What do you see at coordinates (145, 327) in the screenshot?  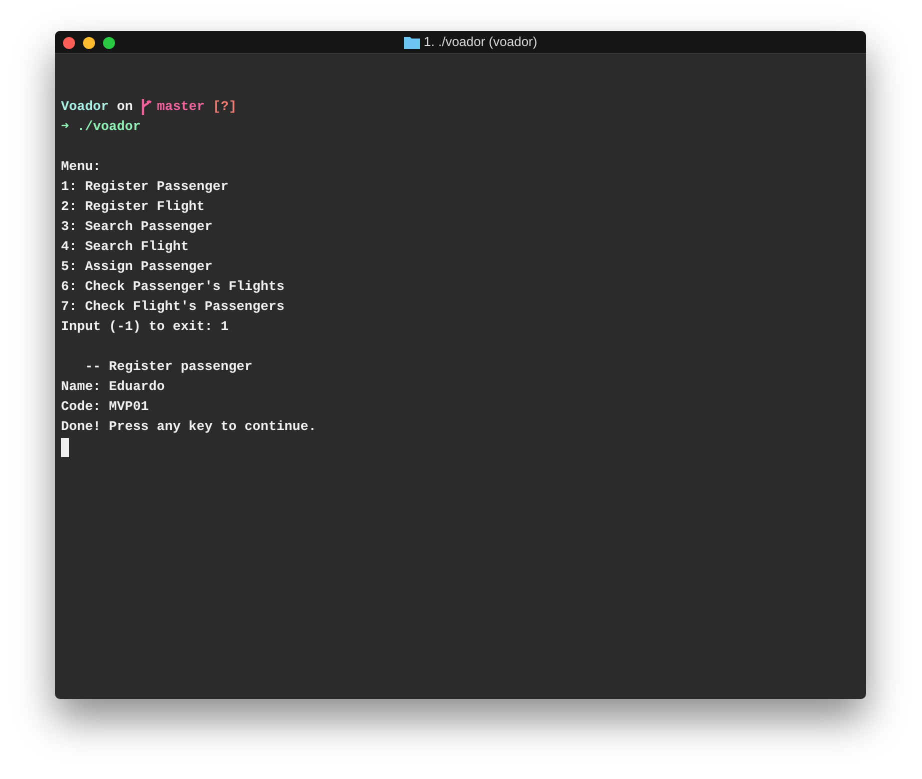 I see `output-line: Input (-1) to exit: 1` at bounding box center [145, 327].